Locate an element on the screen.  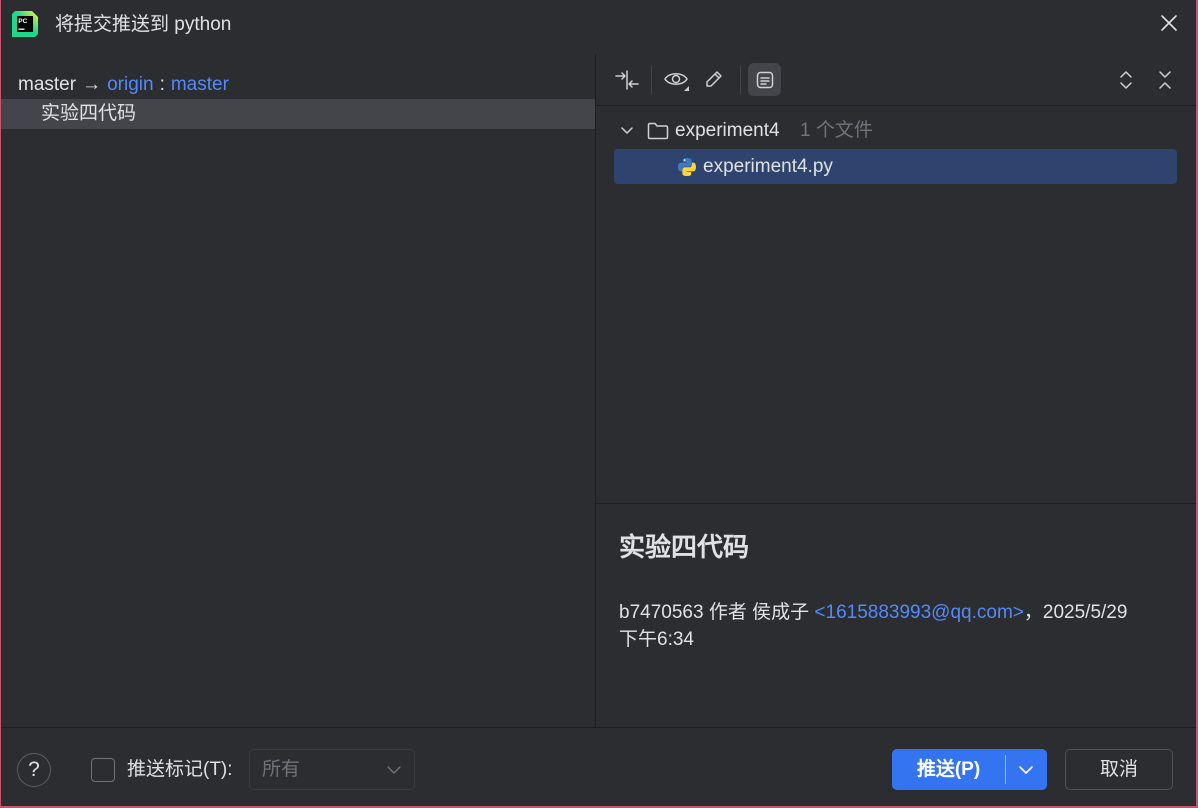
tags-scope-select: 所有 is located at coordinates (332, 769).